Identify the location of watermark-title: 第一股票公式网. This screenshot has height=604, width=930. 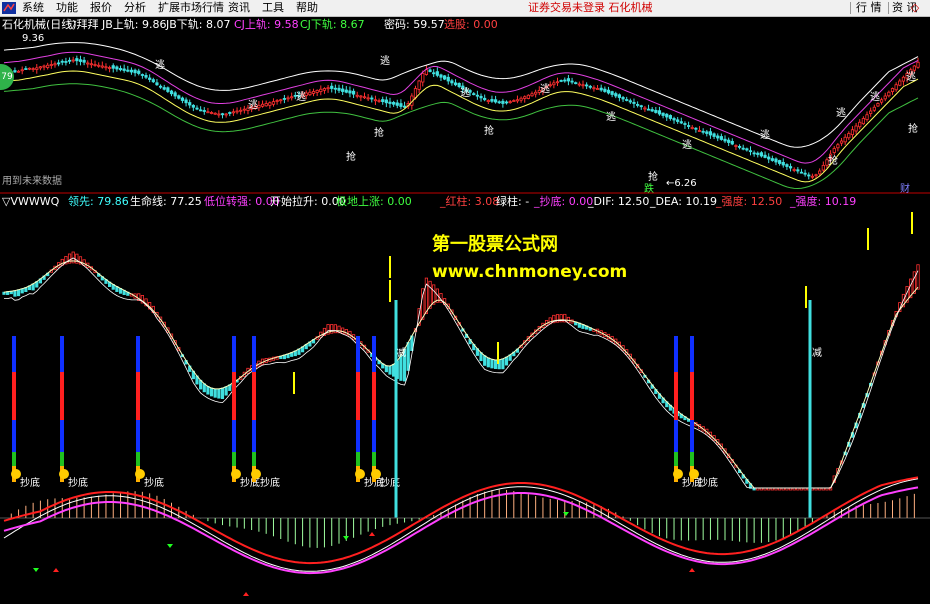
(495, 244).